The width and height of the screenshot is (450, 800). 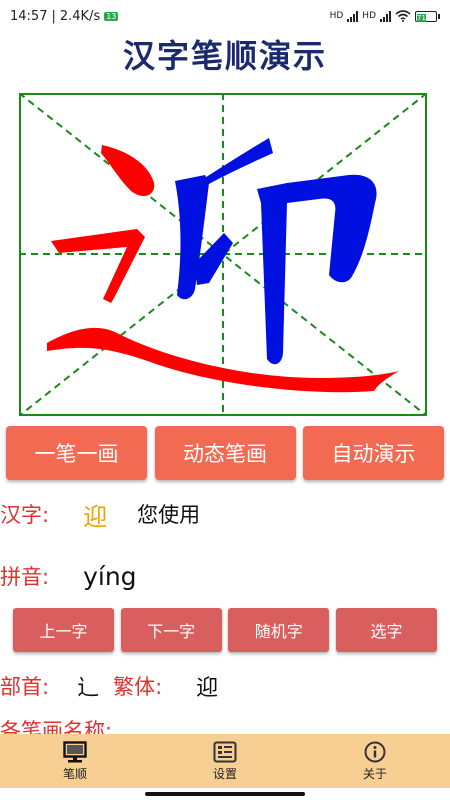 What do you see at coordinates (75, 751) in the screenshot?
I see `monitor-icon` at bounding box center [75, 751].